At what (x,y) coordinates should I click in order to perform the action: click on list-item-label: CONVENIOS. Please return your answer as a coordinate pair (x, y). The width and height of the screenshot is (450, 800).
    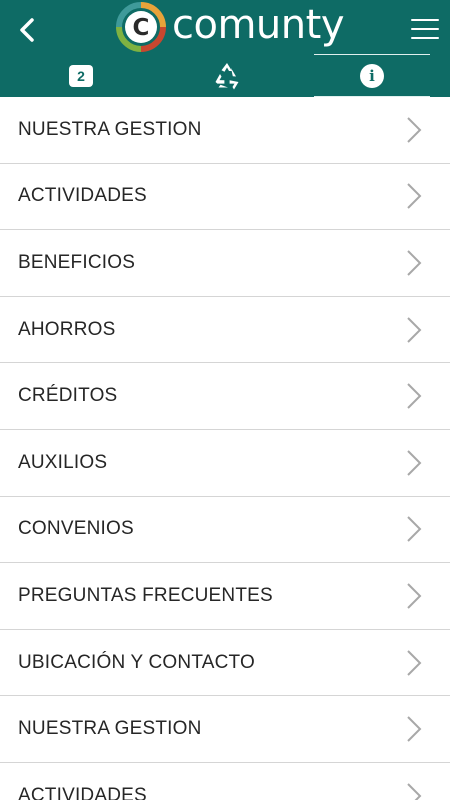
    Looking at the image, I should click on (76, 529).